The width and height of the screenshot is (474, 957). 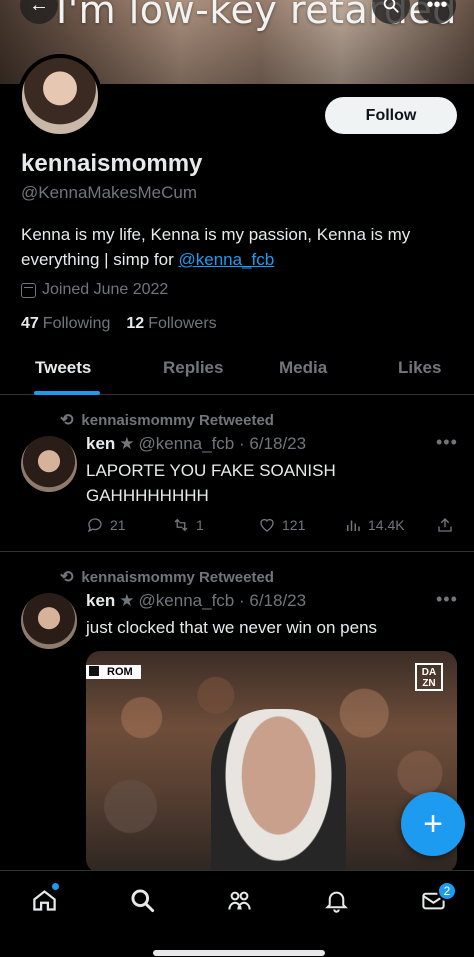 I want to click on tab-tweets: Tweets, so click(x=63, y=368).